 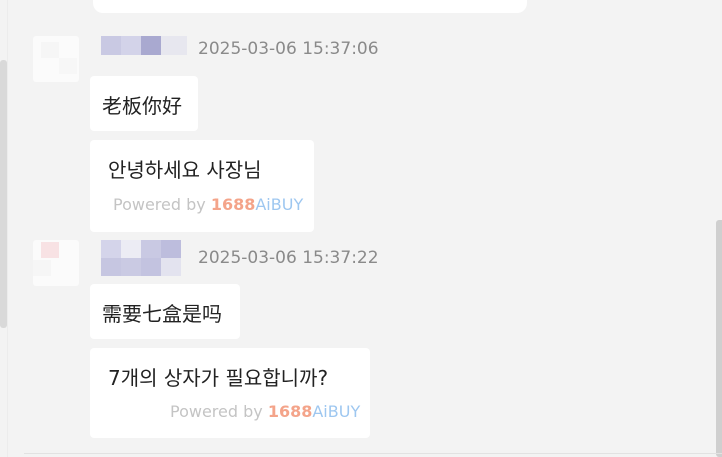 What do you see at coordinates (230, 393) in the screenshot?
I see `translation-bubble: 7개의 상자가 필요합니까? Powered by 1688AiBUY` at bounding box center [230, 393].